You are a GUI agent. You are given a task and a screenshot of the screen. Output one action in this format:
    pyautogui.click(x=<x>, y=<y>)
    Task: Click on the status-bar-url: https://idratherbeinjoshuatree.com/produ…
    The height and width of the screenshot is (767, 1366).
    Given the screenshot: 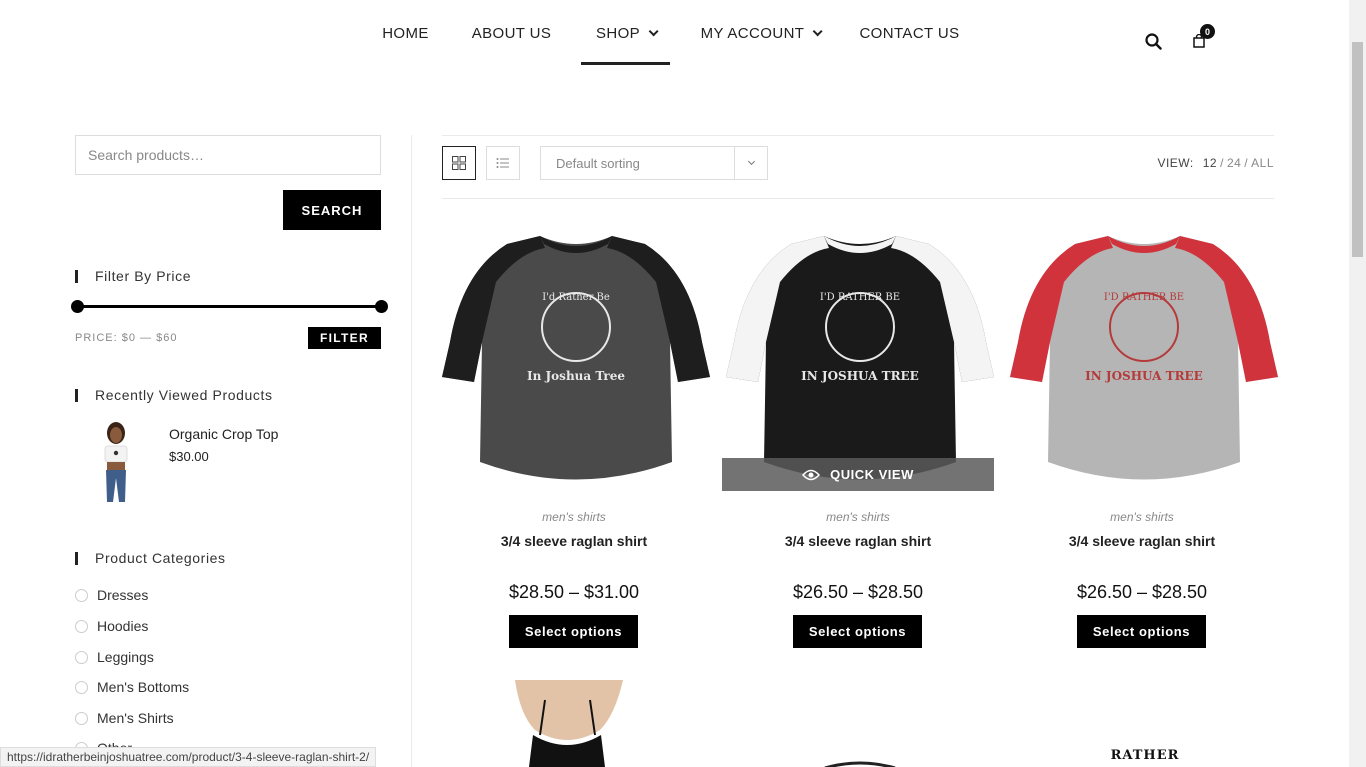 What is the action you would take?
    pyautogui.click(x=188, y=757)
    